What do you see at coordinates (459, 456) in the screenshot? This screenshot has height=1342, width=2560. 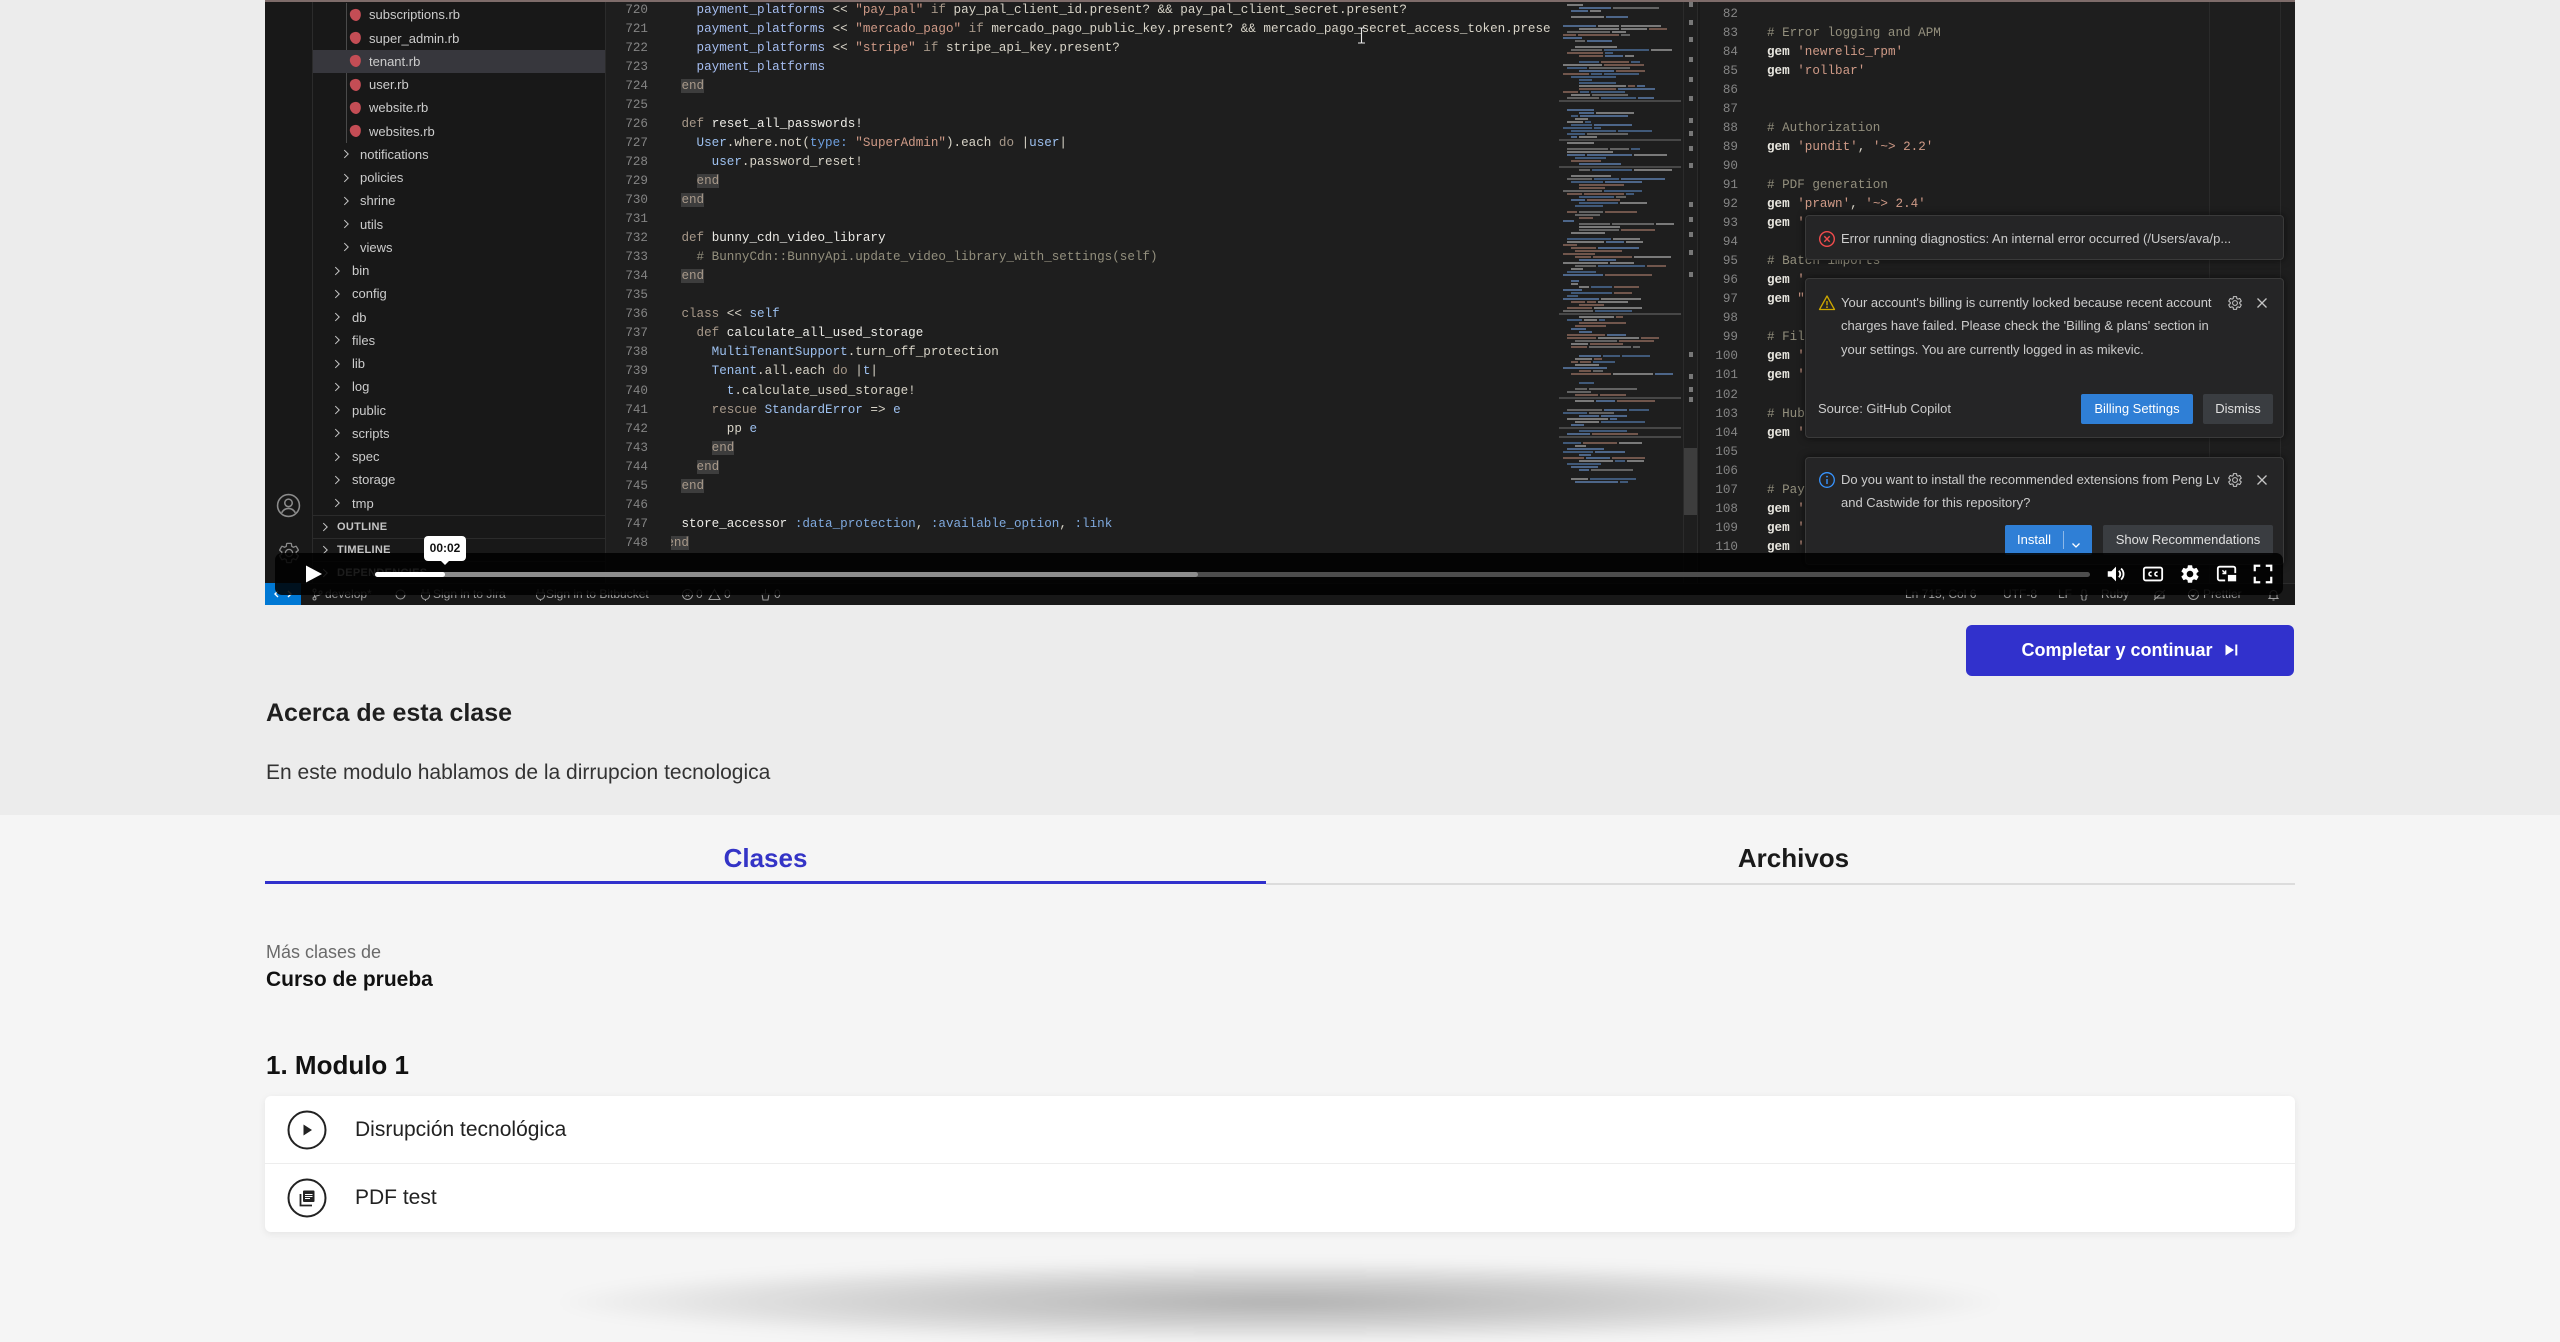 I see `explorer-folder-item: spec` at bounding box center [459, 456].